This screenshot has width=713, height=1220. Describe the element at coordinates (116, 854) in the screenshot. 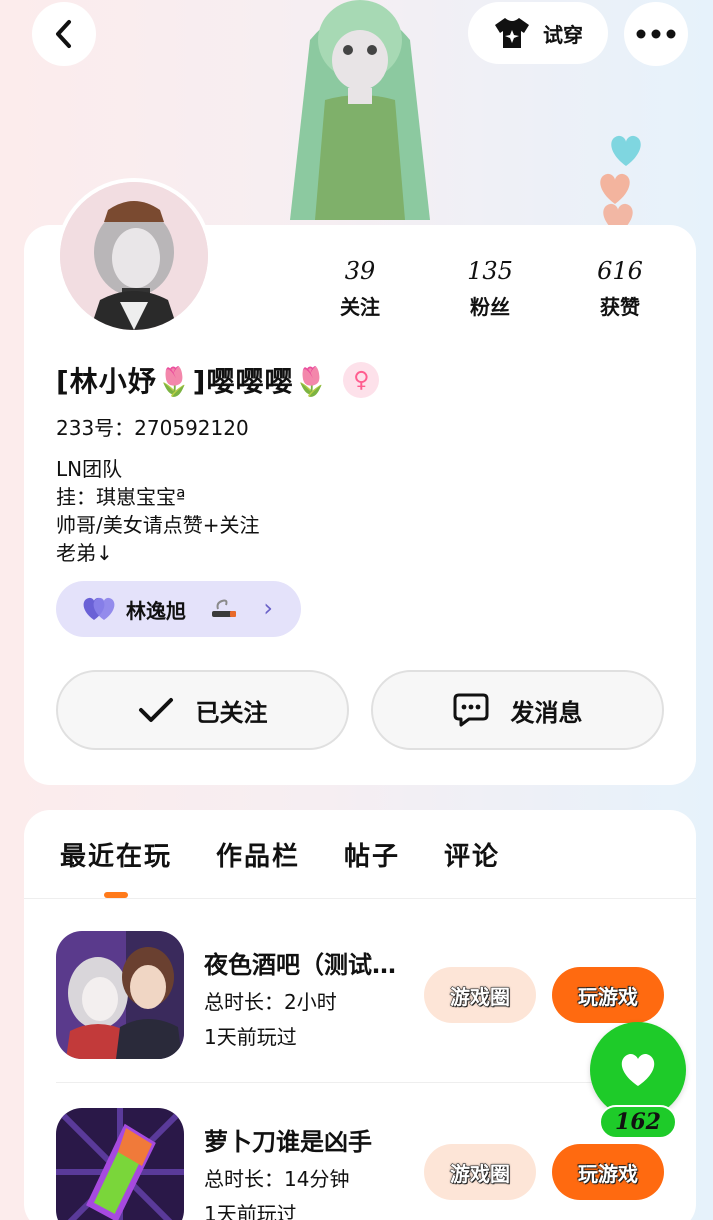

I see `tab-recently-played: 最近在玩` at that location.